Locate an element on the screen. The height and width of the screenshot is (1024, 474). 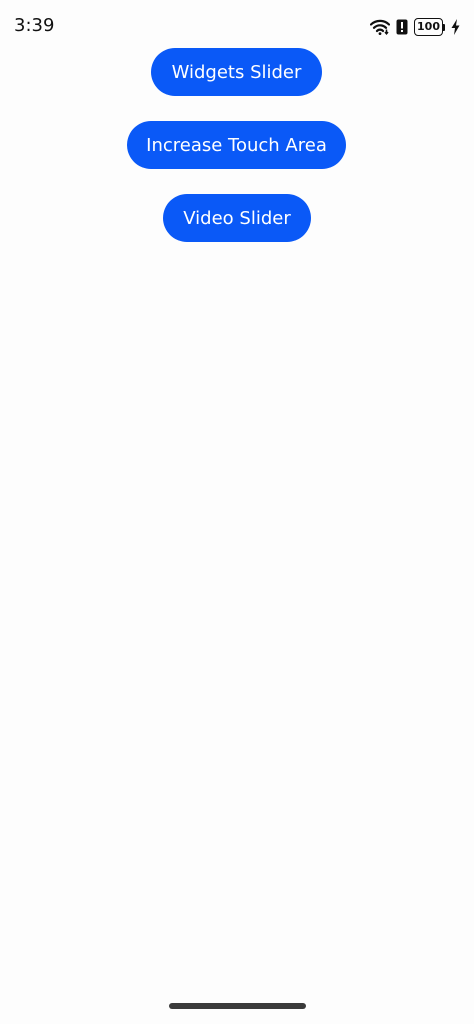
battery-icon: 100 is located at coordinates (429, 27).